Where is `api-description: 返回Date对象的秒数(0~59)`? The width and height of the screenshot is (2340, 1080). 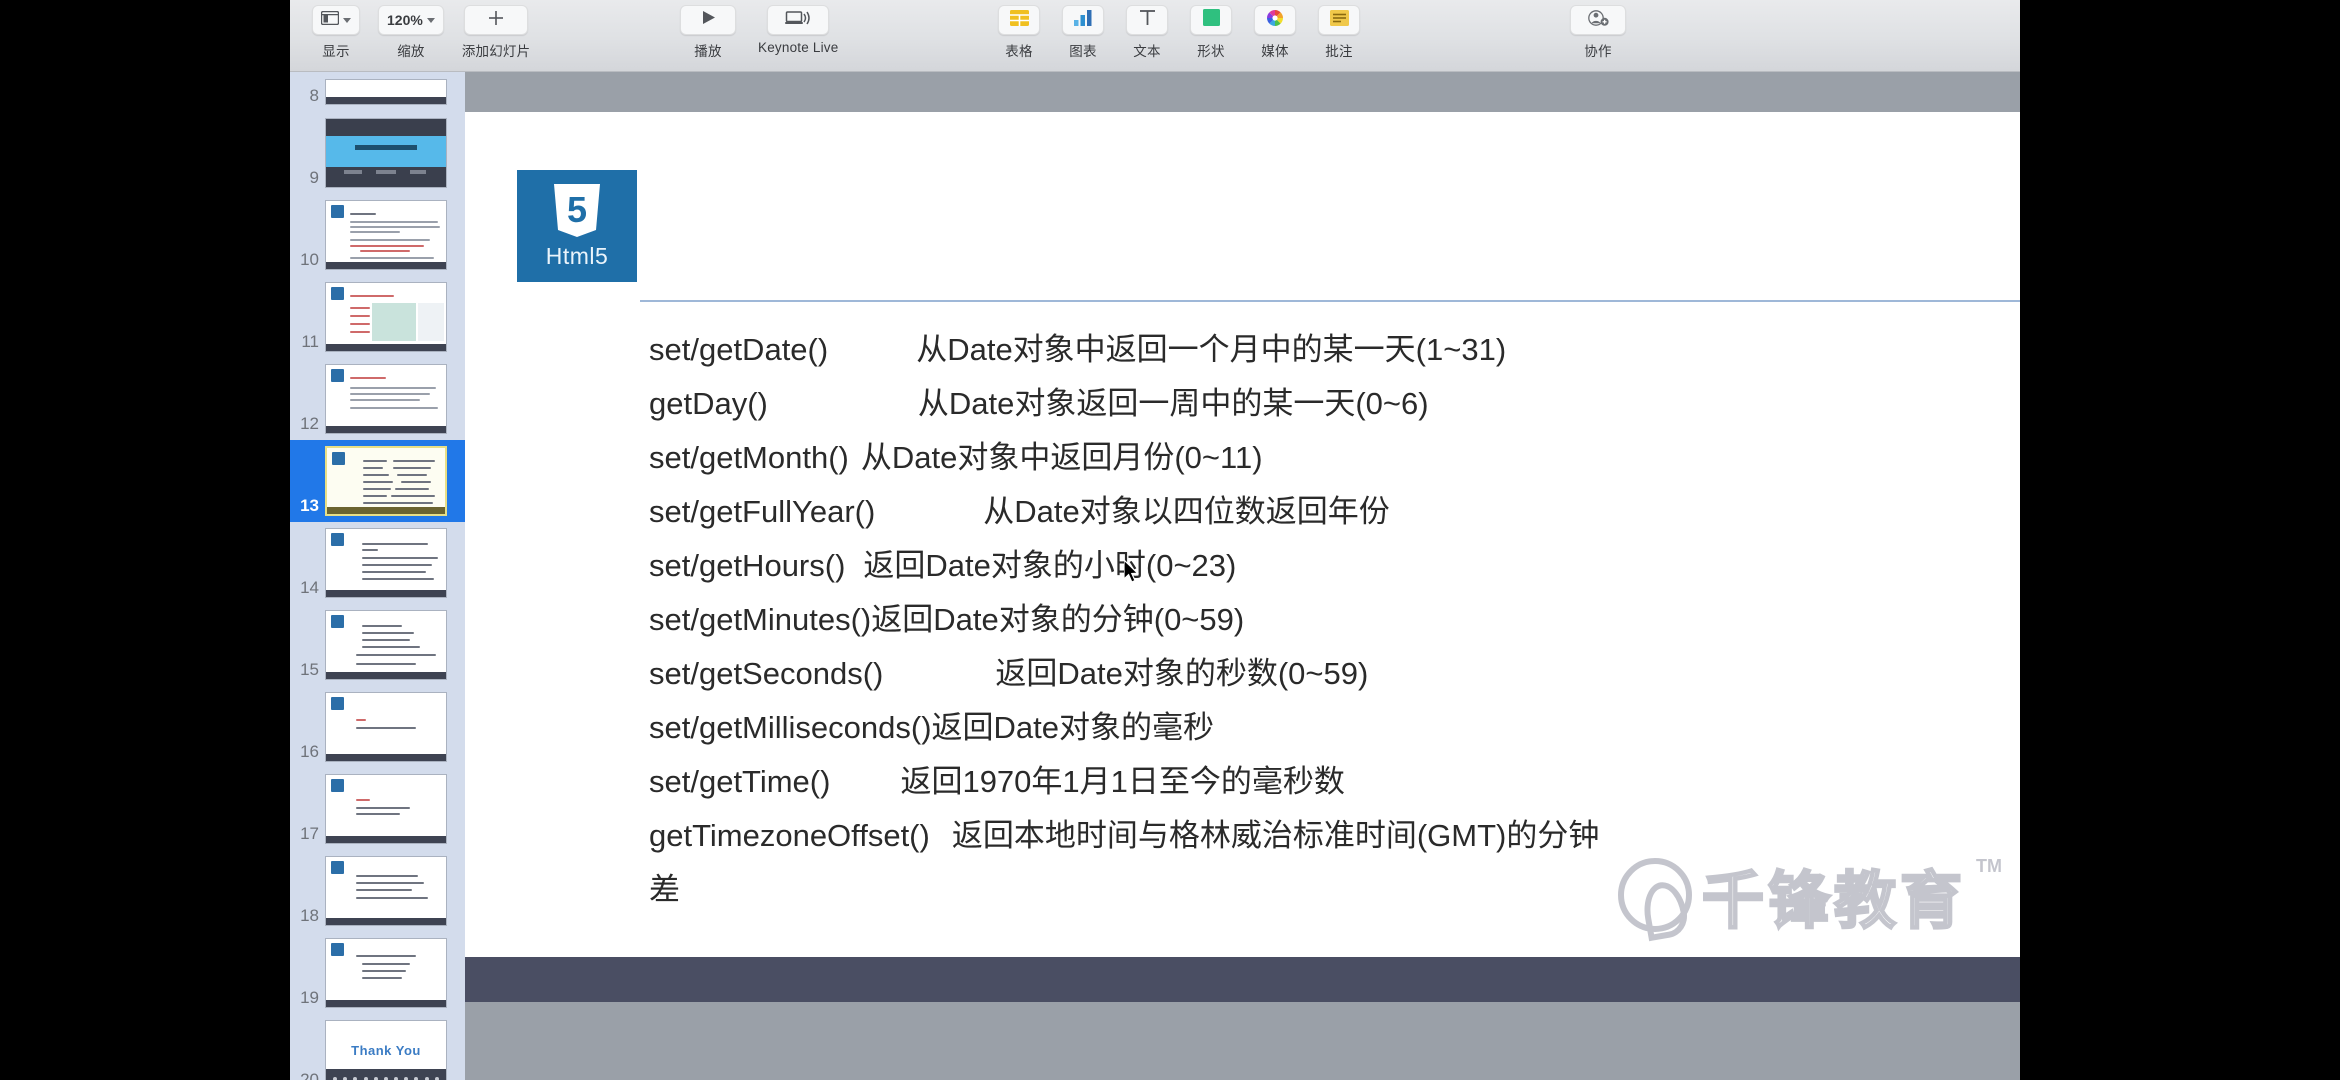 api-description: 返回Date对象的秒数(0~59) is located at coordinates (1182, 673).